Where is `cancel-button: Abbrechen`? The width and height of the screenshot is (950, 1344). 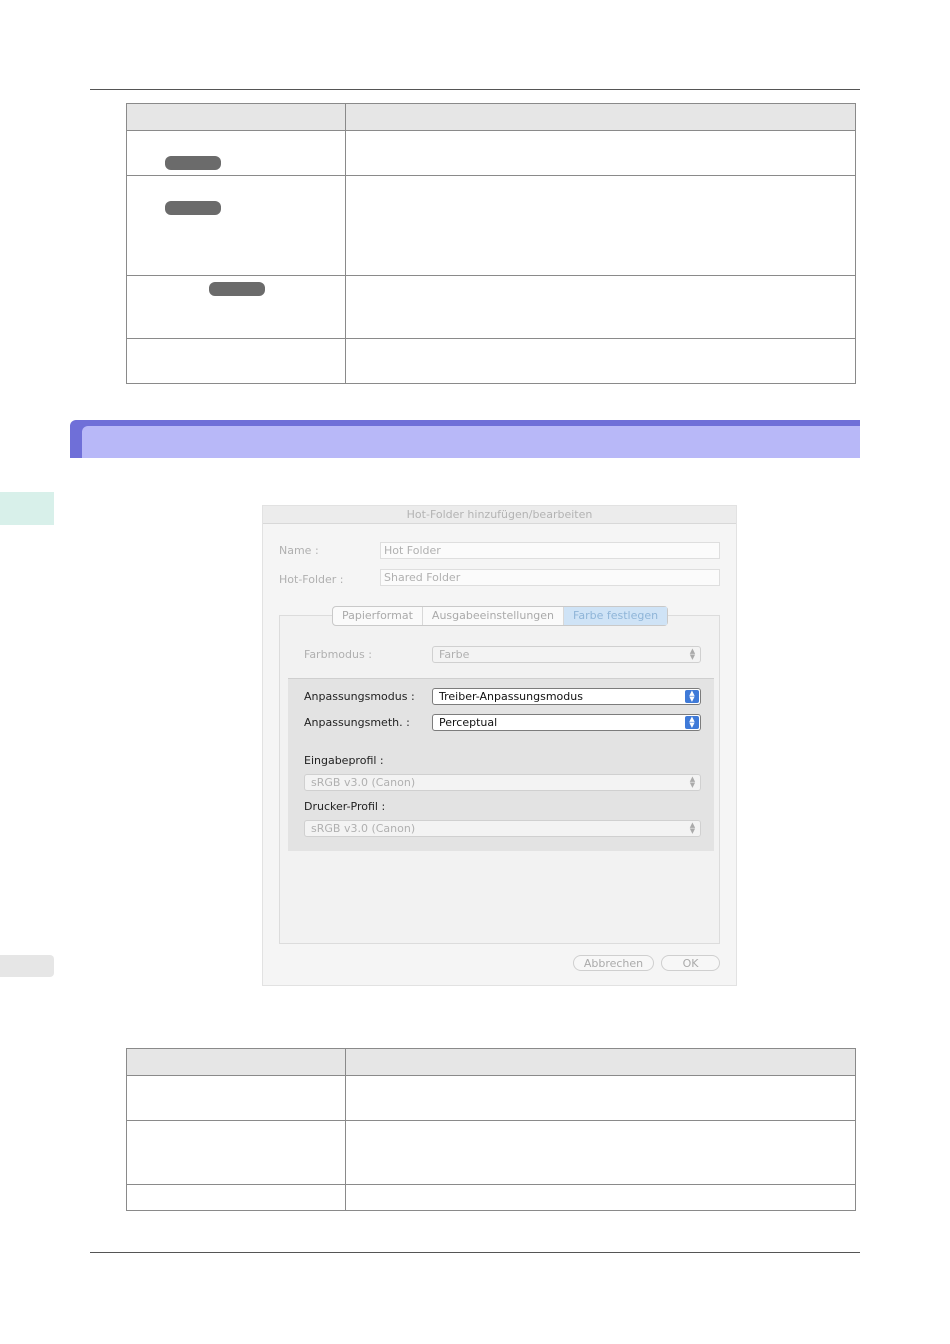 cancel-button: Abbrechen is located at coordinates (613, 963).